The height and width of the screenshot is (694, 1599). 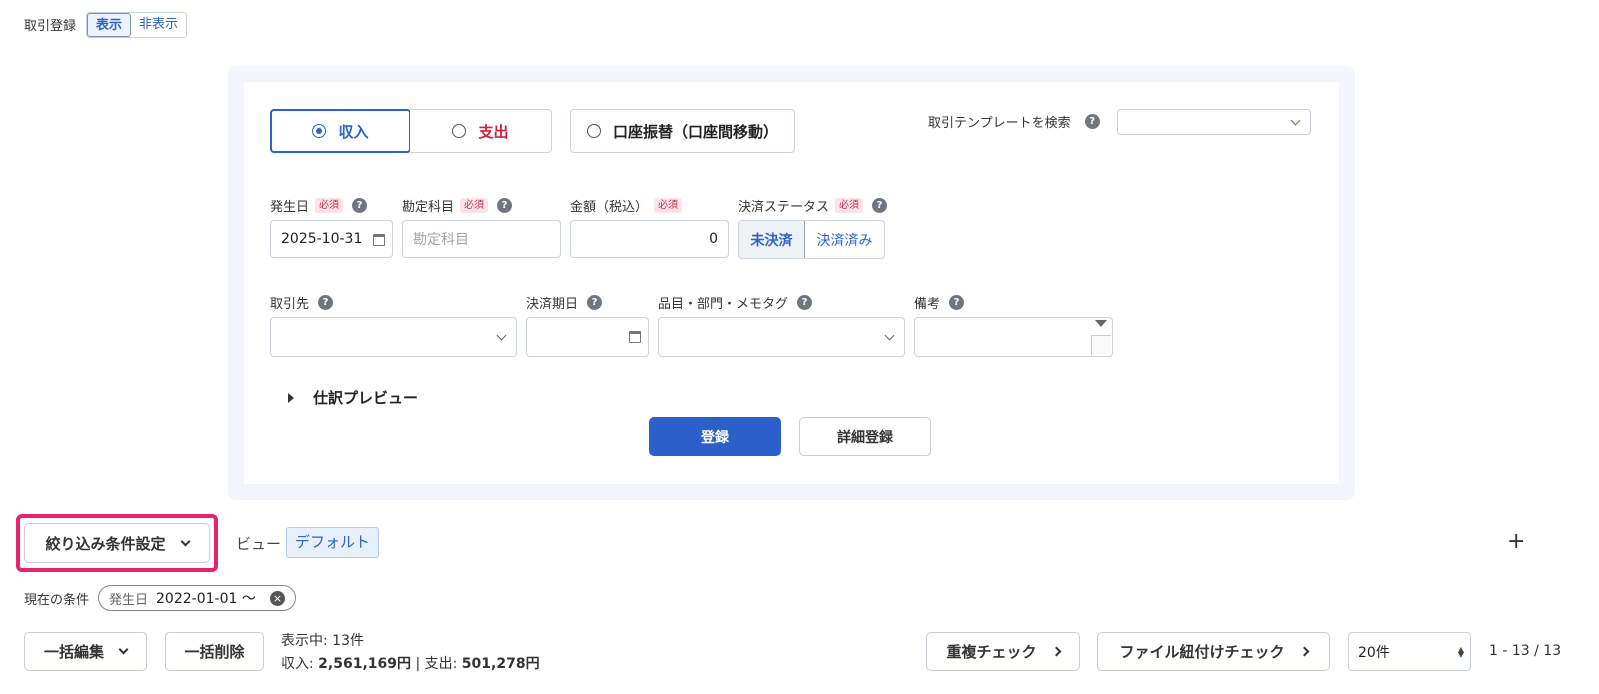 I want to click on due-date-label: 決済期日 ?, so click(x=564, y=302).